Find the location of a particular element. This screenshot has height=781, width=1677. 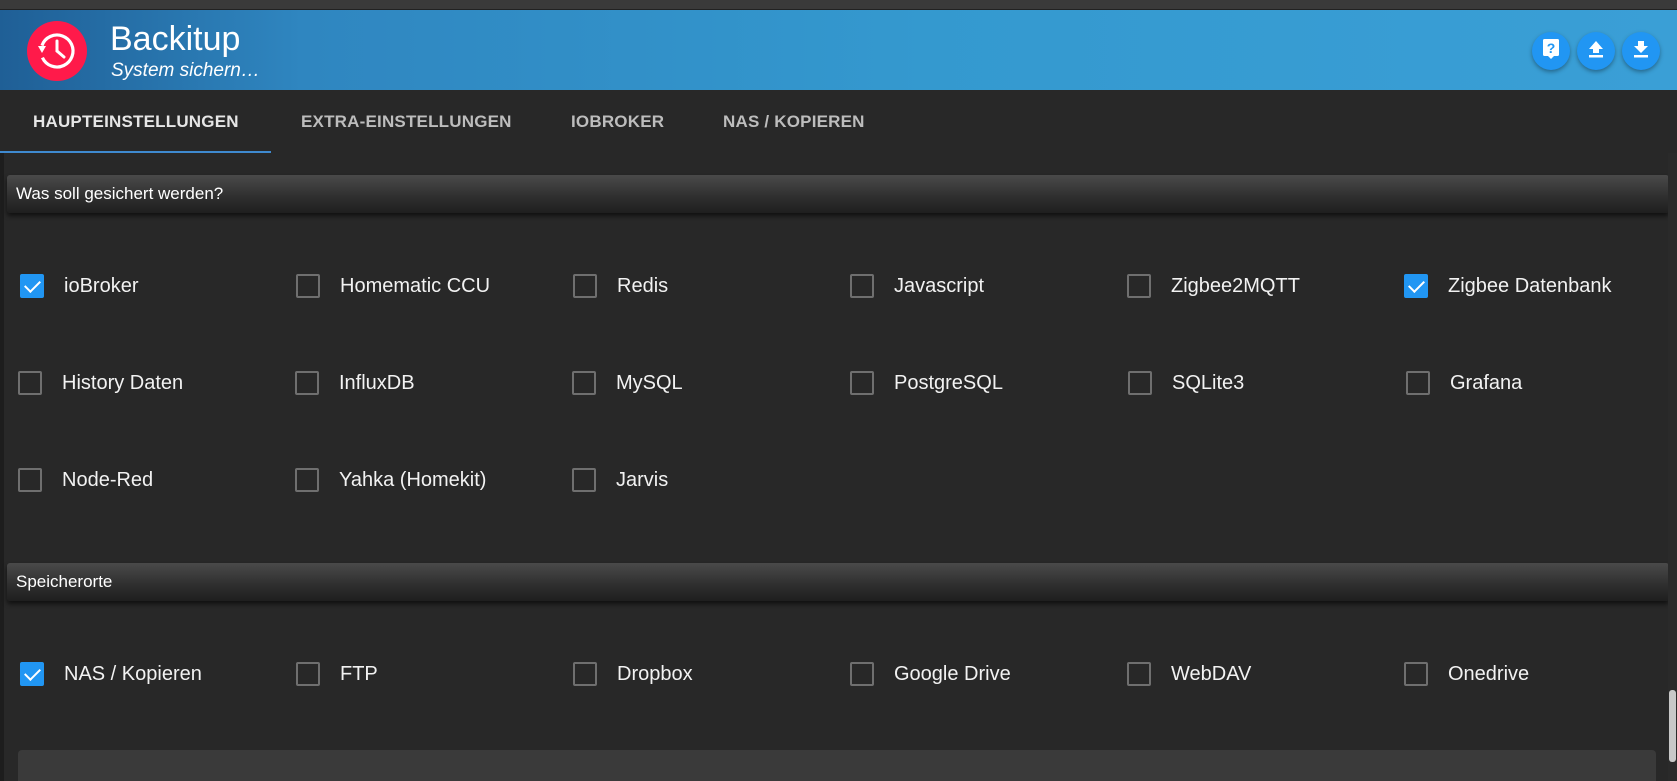

checkbox-webdav: WebDAV is located at coordinates (1189, 674).